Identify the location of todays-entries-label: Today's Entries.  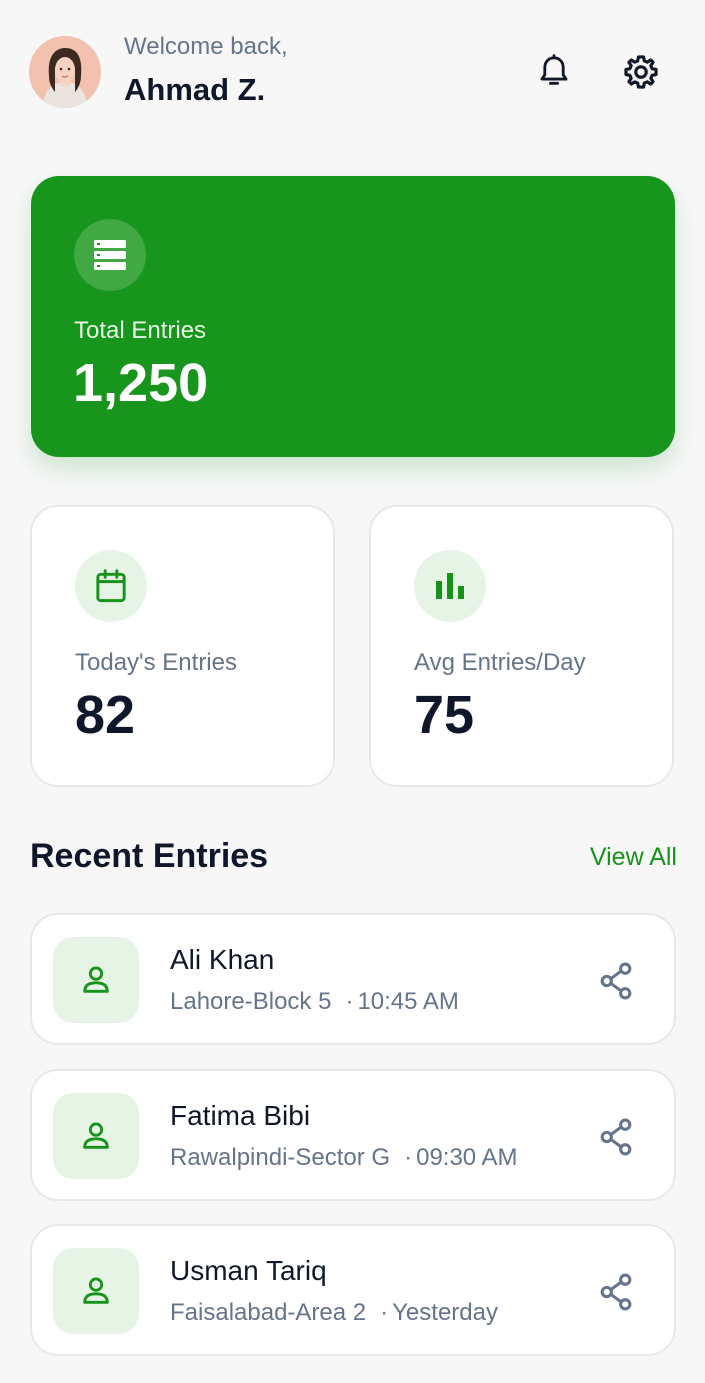
(156, 662).